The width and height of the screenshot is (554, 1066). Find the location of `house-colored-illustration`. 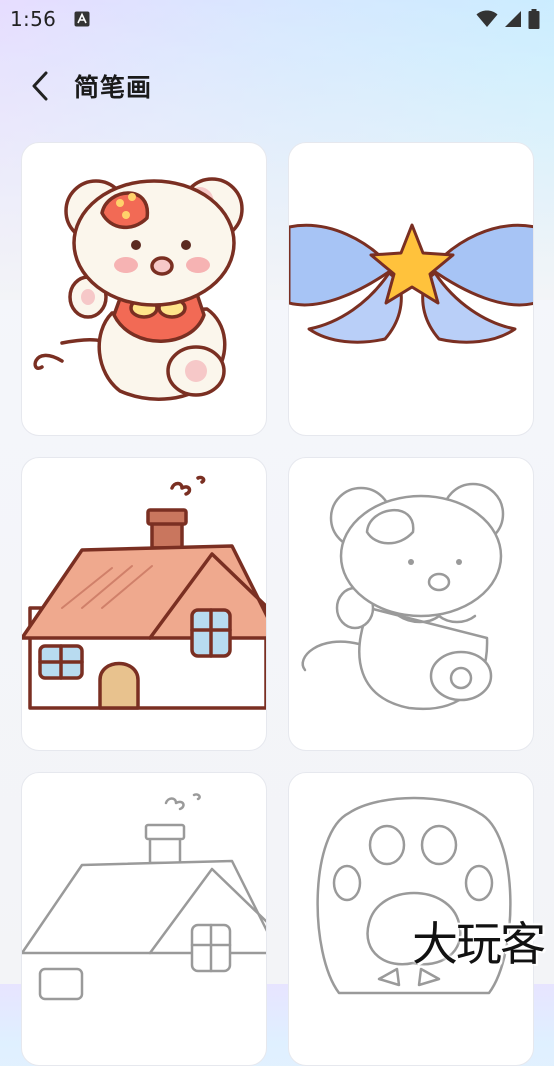

house-colored-illustration is located at coordinates (144, 592).